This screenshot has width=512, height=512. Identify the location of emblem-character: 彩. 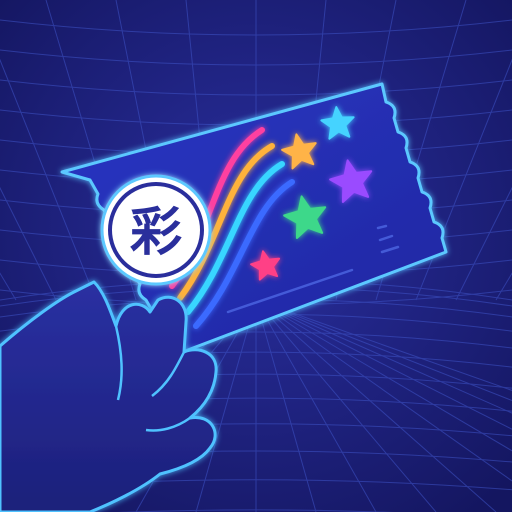
(156, 233).